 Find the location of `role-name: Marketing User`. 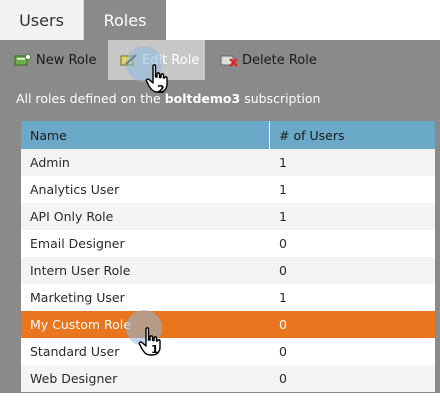

role-name: Marketing User is located at coordinates (77, 297).